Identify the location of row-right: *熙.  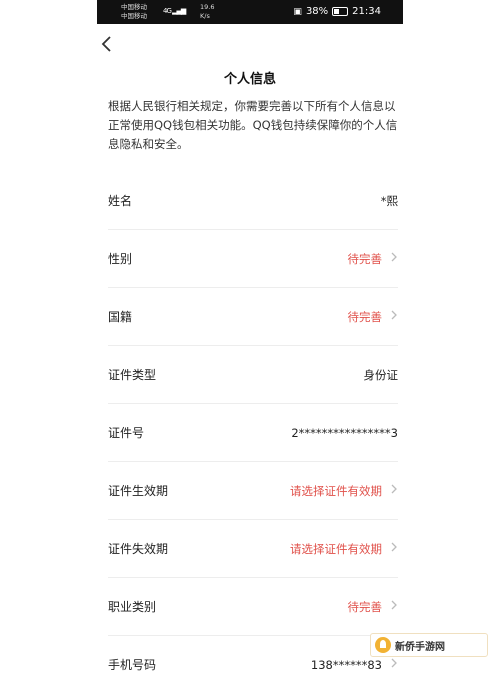
(389, 201).